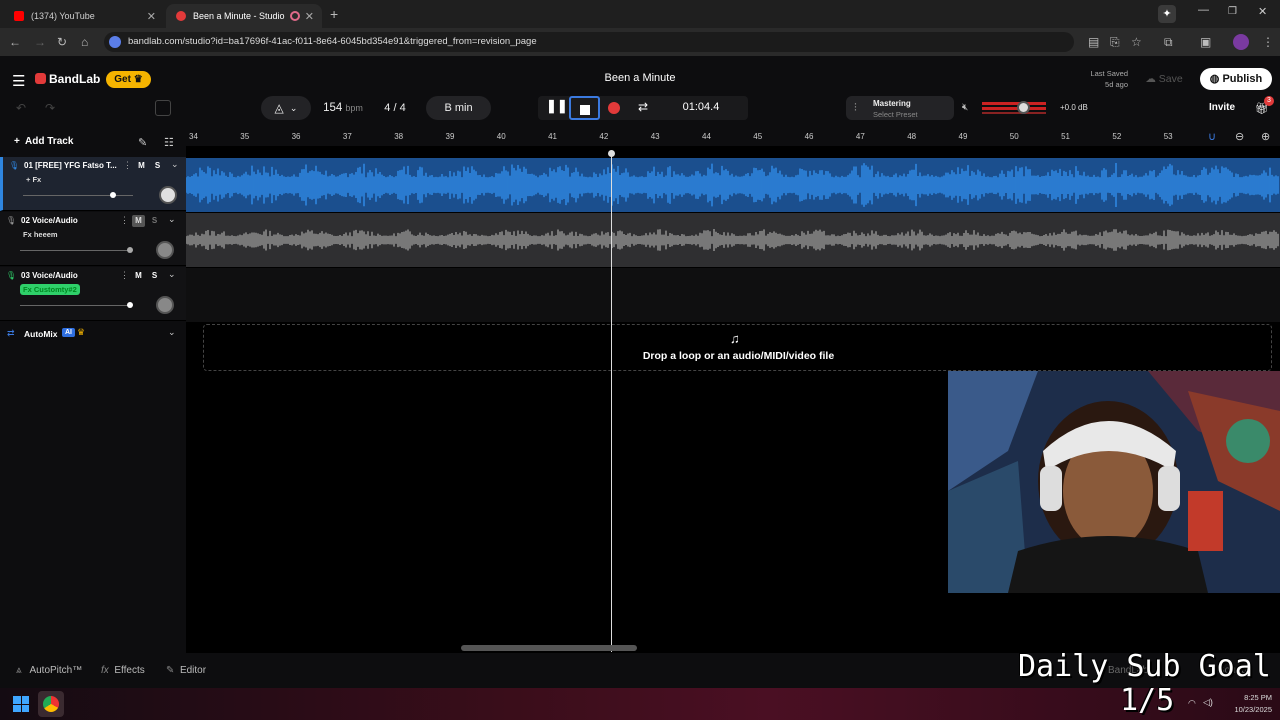  Describe the element at coordinates (15, 42) in the screenshot. I see `back-icon: ←` at that location.